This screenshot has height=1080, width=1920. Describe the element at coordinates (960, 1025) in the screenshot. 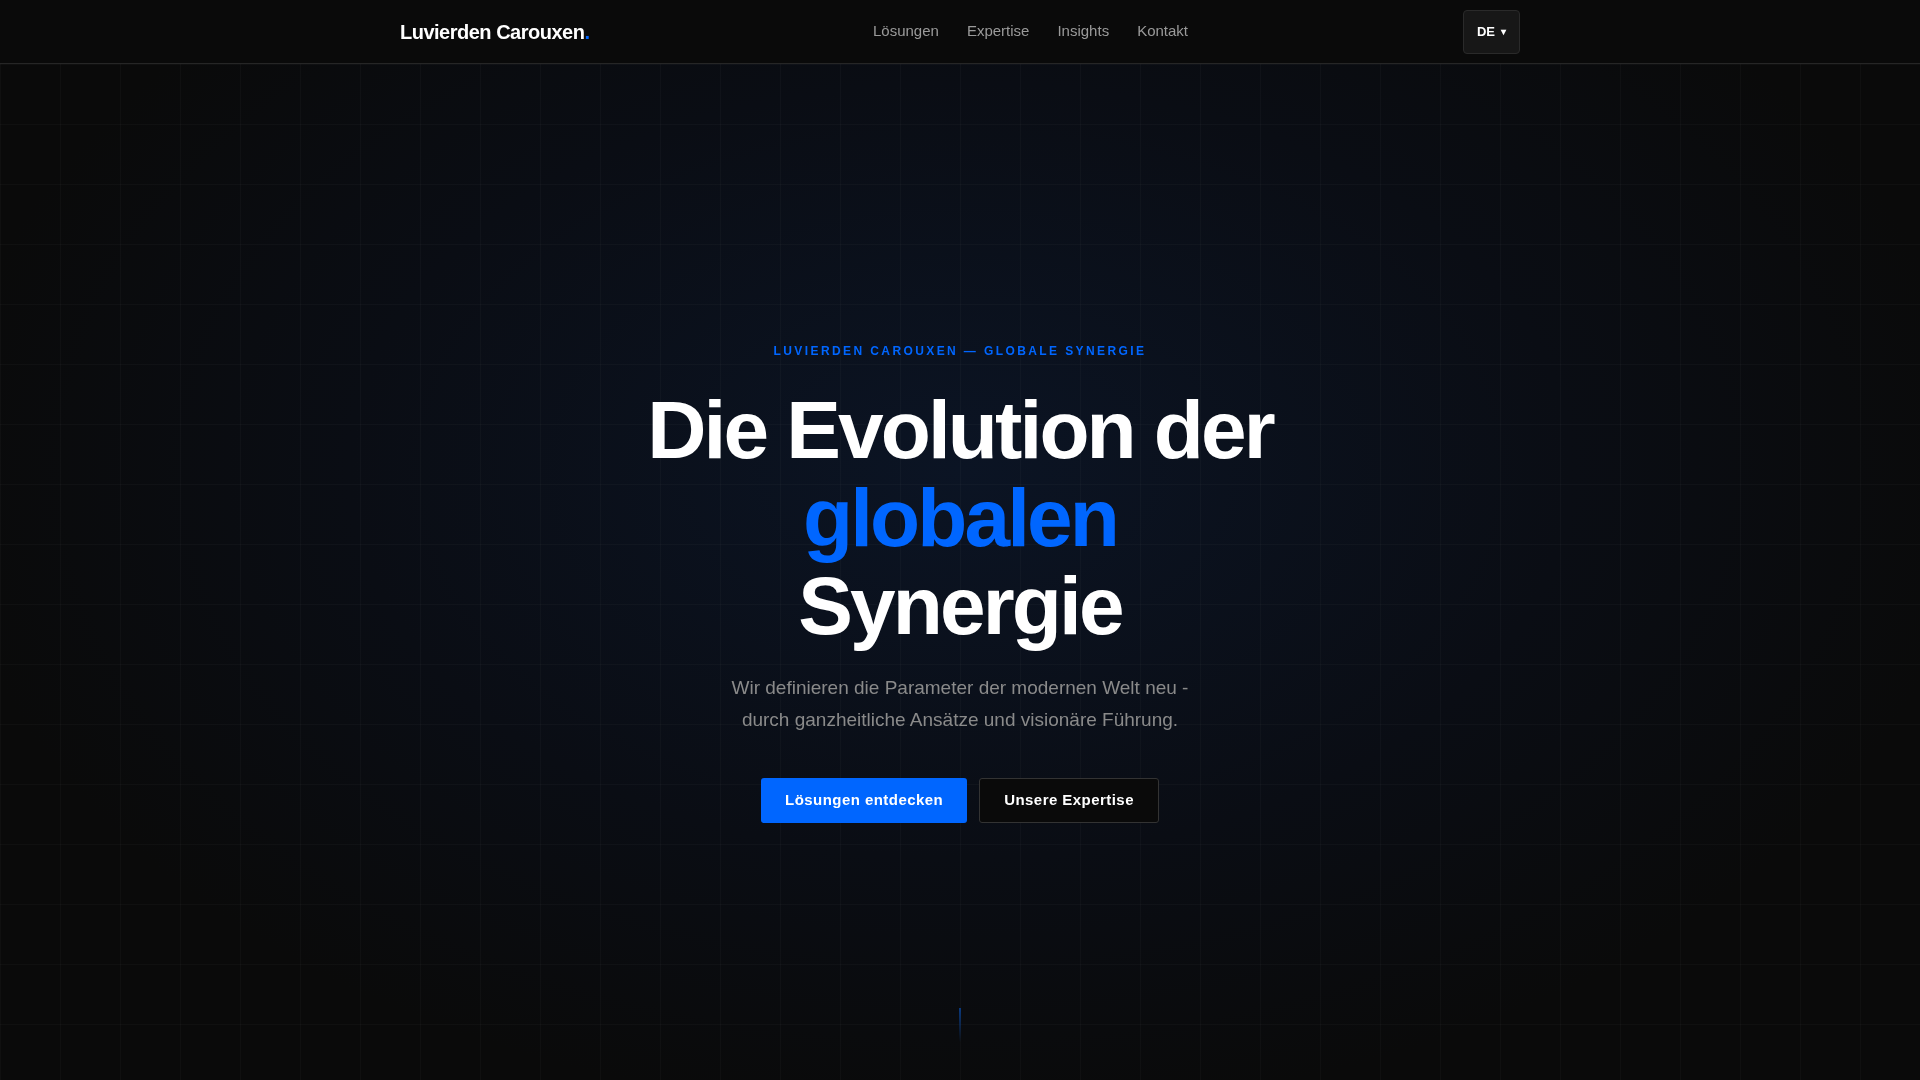

I see `scroll-indicator` at that location.